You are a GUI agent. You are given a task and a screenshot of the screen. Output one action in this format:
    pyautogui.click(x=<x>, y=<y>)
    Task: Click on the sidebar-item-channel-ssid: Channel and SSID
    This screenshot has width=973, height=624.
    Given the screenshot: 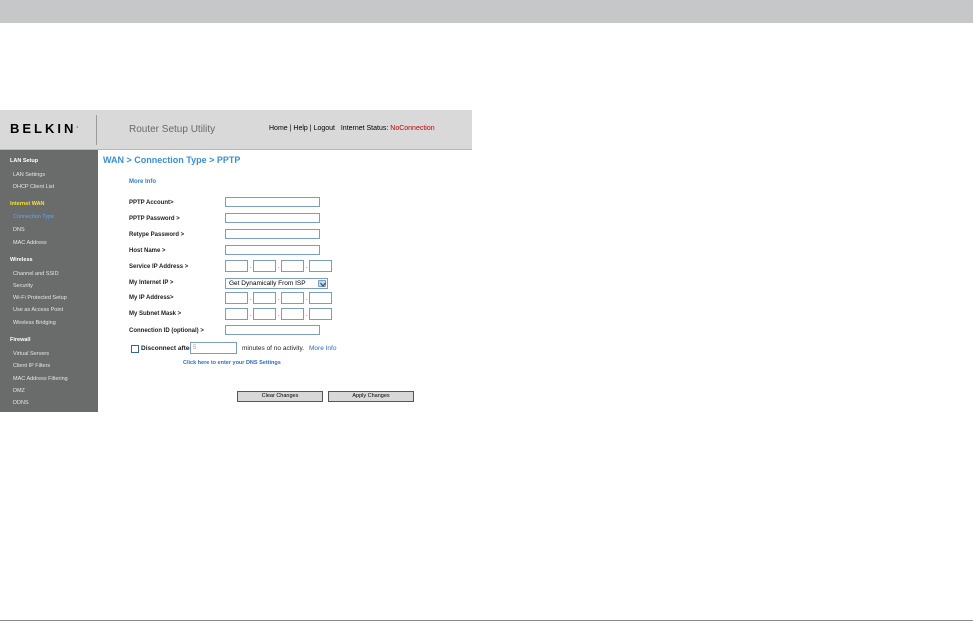 What is the action you would take?
    pyautogui.click(x=36, y=274)
    